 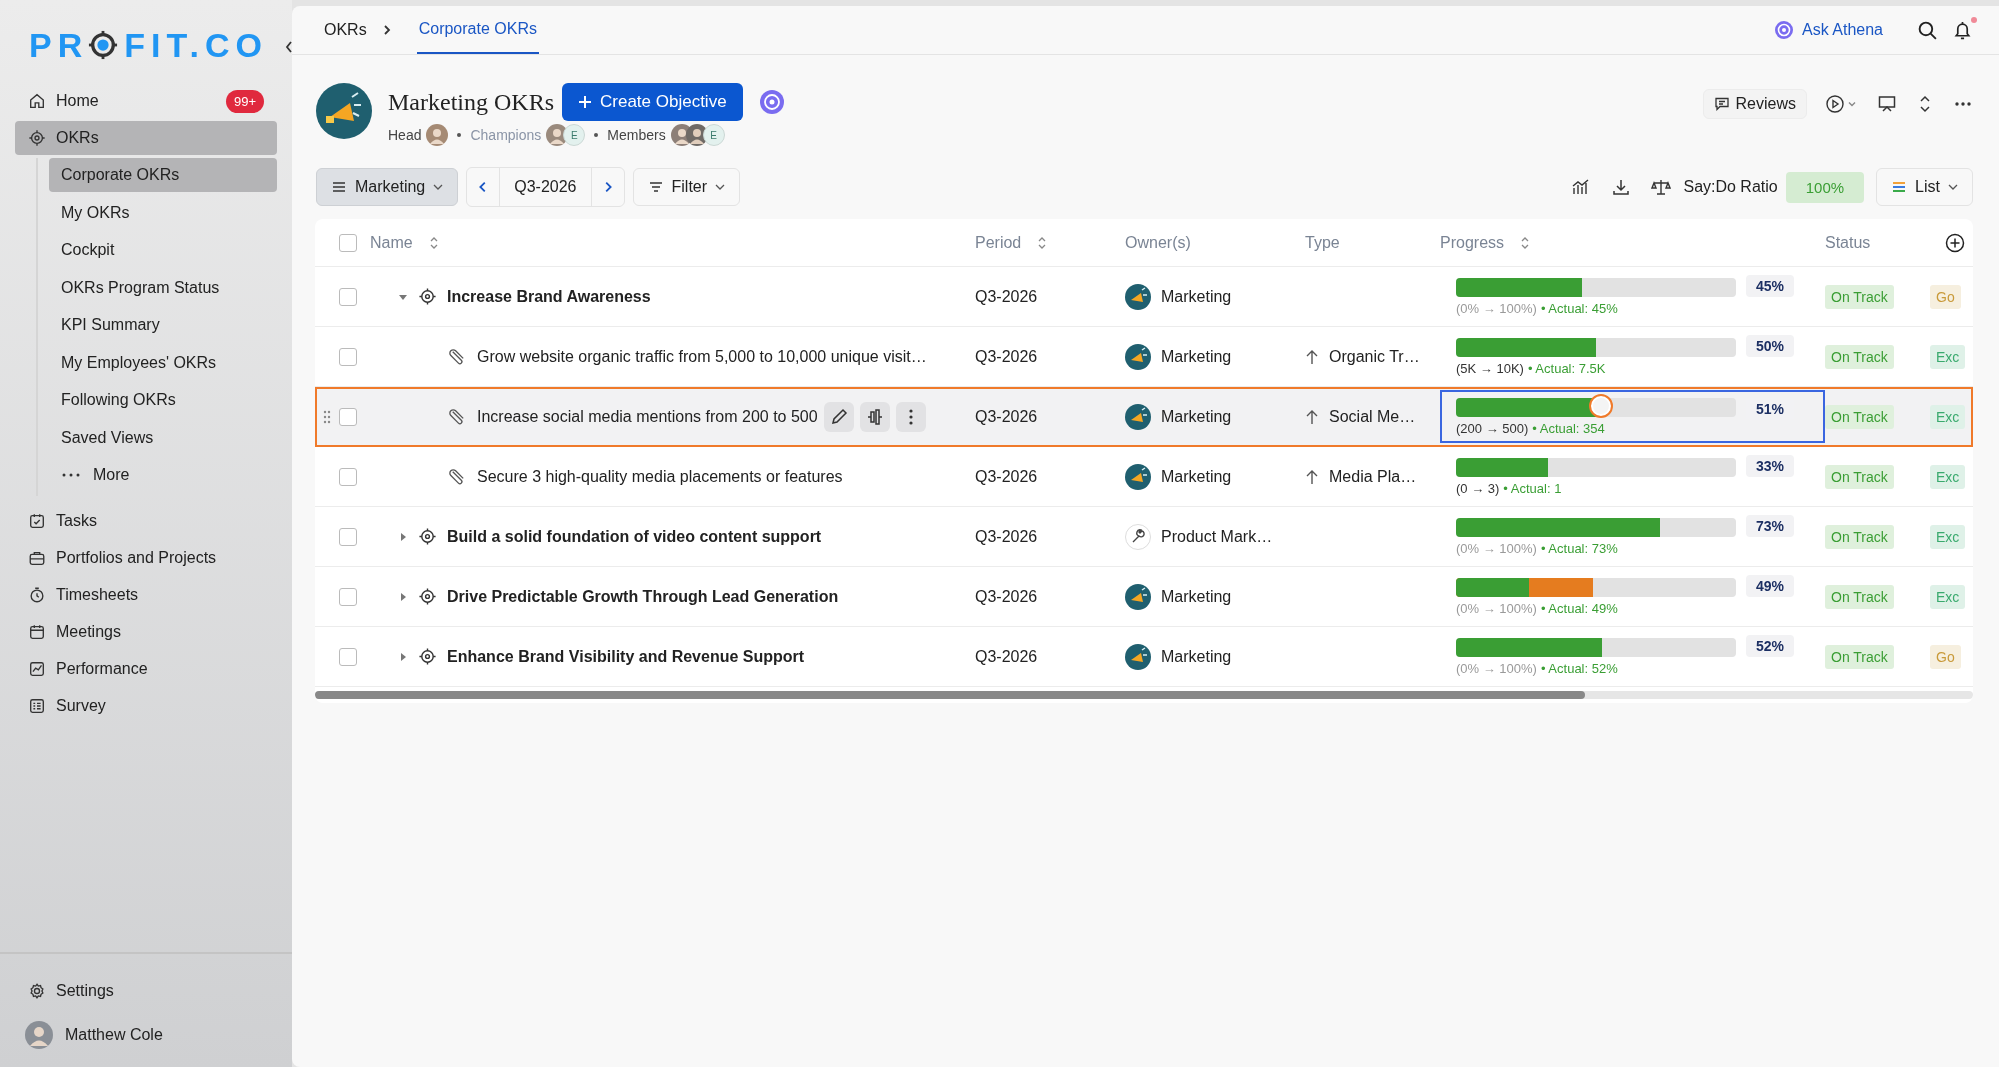 I want to click on column-header: Status, so click(x=1848, y=242).